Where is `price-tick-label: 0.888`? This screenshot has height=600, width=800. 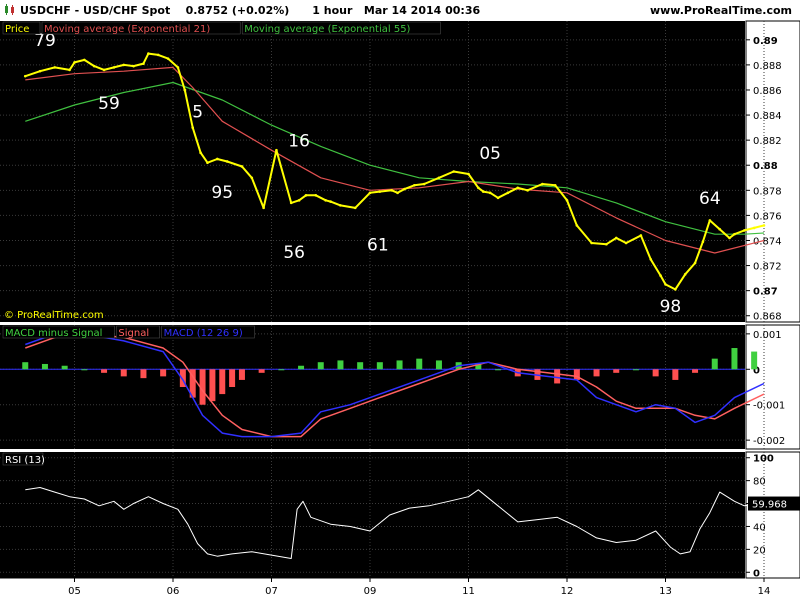 price-tick-label: 0.888 is located at coordinates (767, 66).